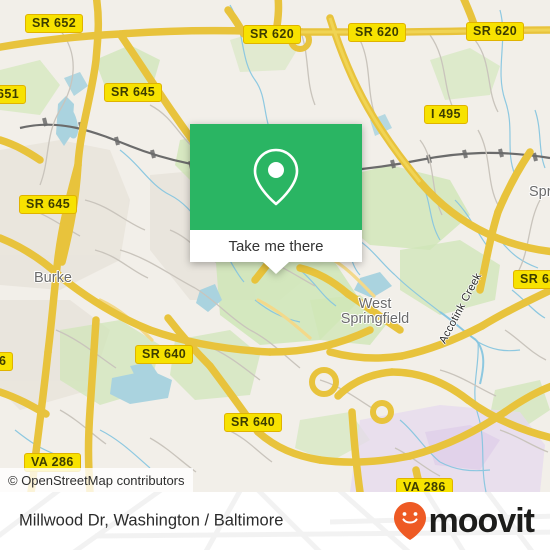 This screenshot has width=550, height=550. I want to click on road-shield-sr-640-south: SR 640, so click(253, 422).